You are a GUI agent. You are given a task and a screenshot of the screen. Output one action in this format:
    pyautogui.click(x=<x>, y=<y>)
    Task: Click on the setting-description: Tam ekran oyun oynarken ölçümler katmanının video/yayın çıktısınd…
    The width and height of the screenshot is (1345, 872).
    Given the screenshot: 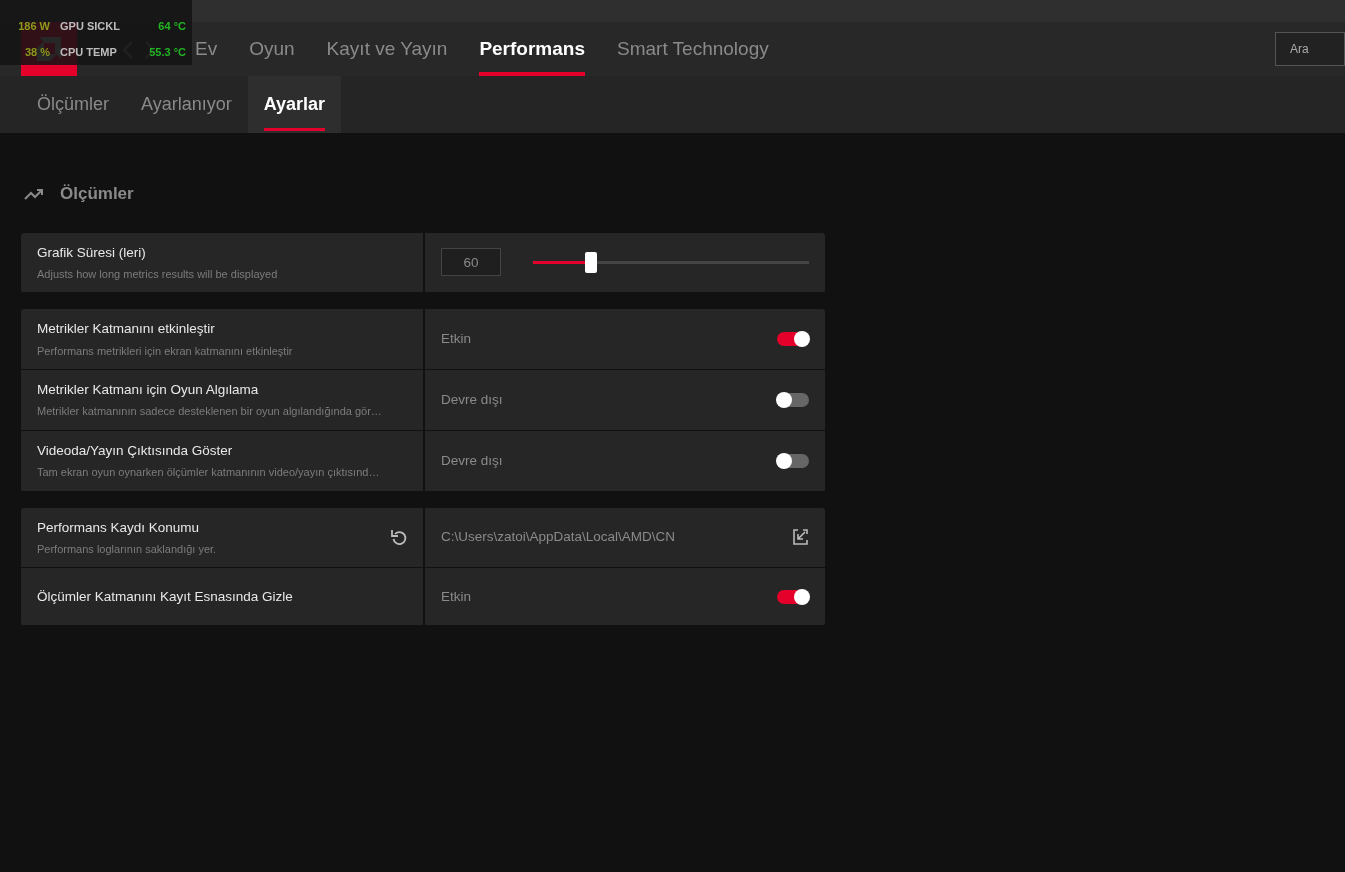 What is the action you would take?
    pyautogui.click(x=208, y=472)
    